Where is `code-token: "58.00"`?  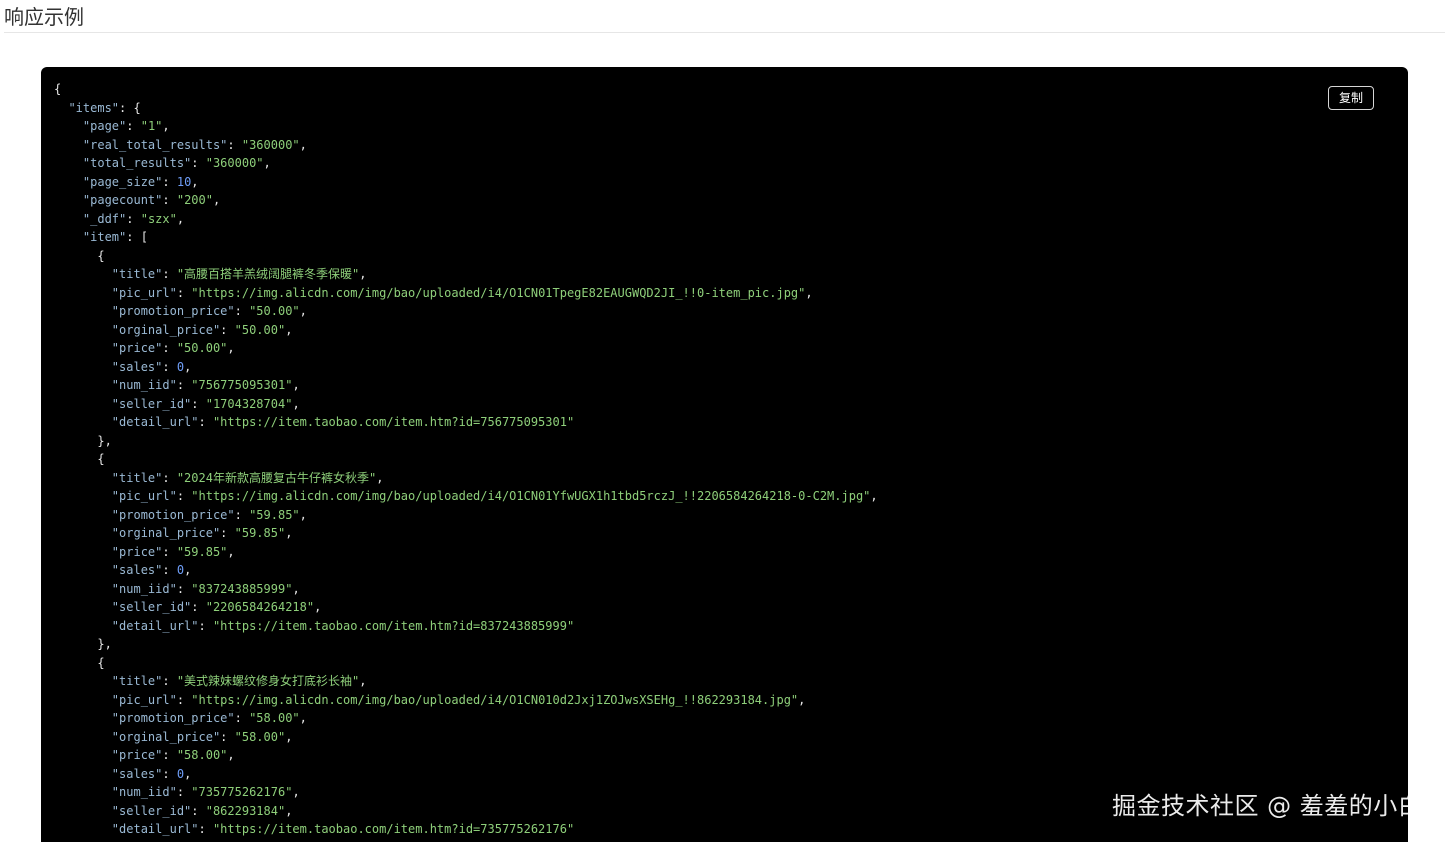
code-token: "58.00" is located at coordinates (260, 736).